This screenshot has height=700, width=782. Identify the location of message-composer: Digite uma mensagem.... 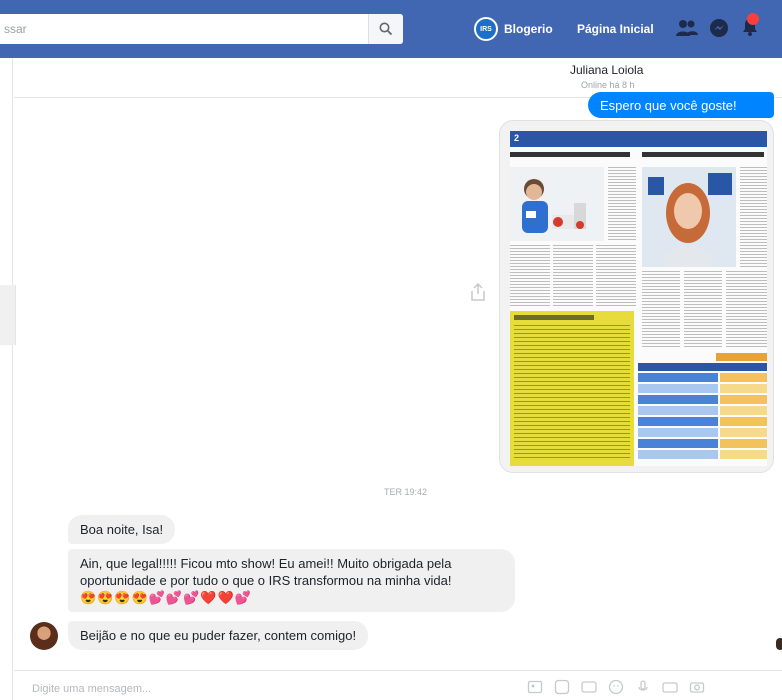
(398, 685).